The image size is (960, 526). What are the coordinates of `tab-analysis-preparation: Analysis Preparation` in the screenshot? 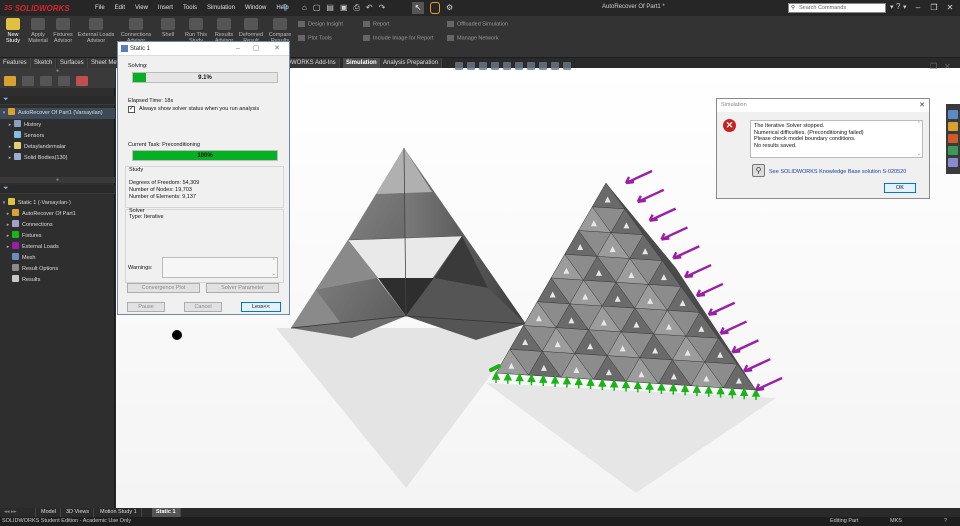 It's located at (411, 63).